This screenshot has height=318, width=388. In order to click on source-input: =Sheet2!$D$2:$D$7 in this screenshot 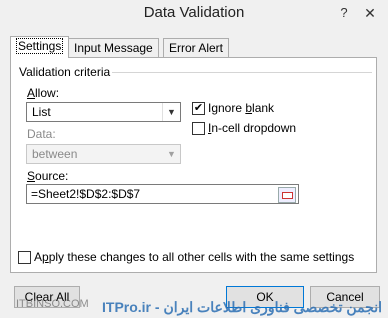, I will do `click(162, 194)`.